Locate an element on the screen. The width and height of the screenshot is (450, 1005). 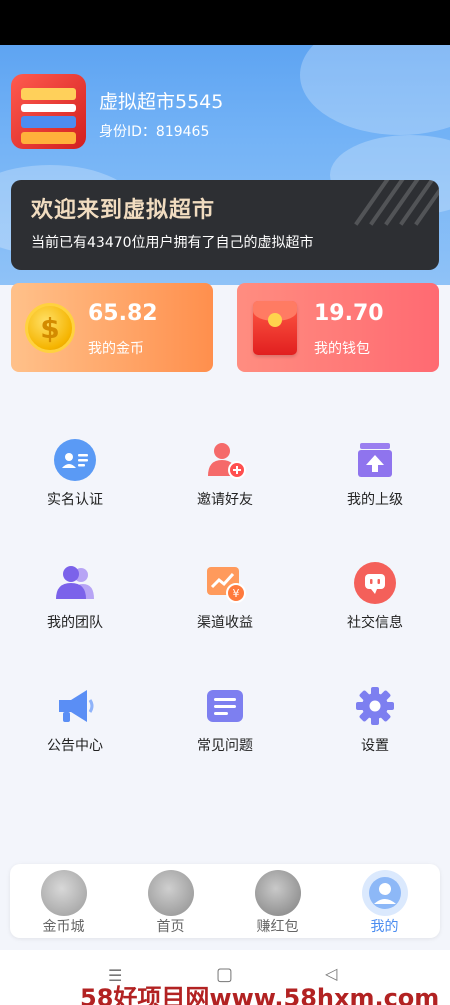
welcome-banner: 欢迎来到虚拟超市 当前已有43470位用户拥有了自己的虚拟超市 is located at coordinates (225, 225).